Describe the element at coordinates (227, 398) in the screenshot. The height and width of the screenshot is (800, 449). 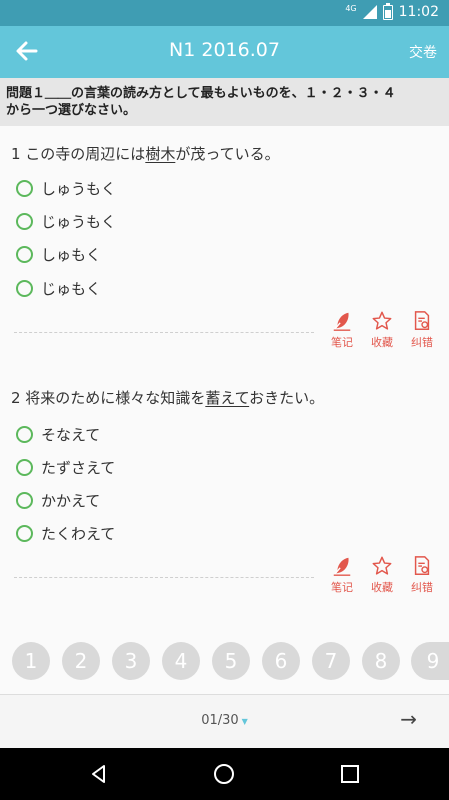
I see `question-target-word: 蓄えて` at that location.